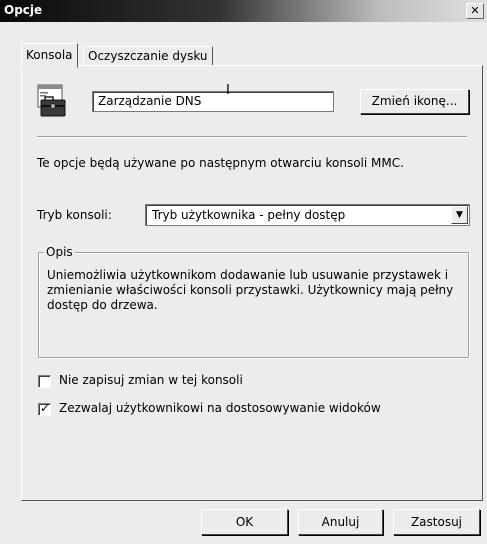 The height and width of the screenshot is (544, 487). I want to click on console-mode-select: Tryb użytkownika - pełny dostęp ▼, so click(307, 215).